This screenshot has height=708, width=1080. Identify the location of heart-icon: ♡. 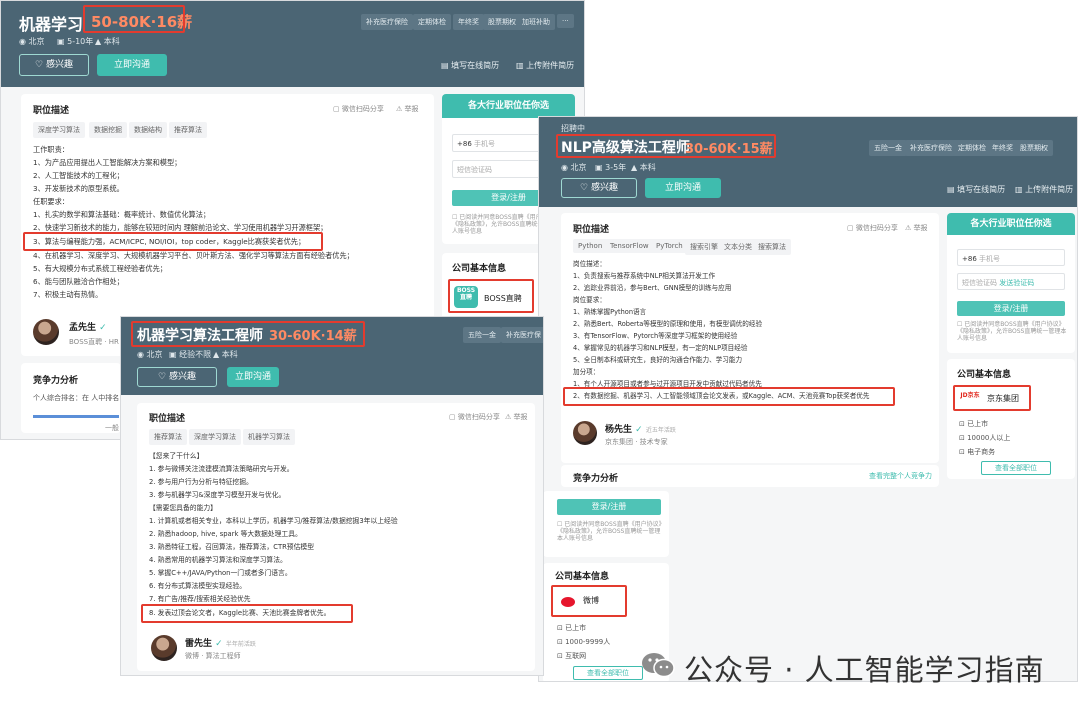
(40, 65).